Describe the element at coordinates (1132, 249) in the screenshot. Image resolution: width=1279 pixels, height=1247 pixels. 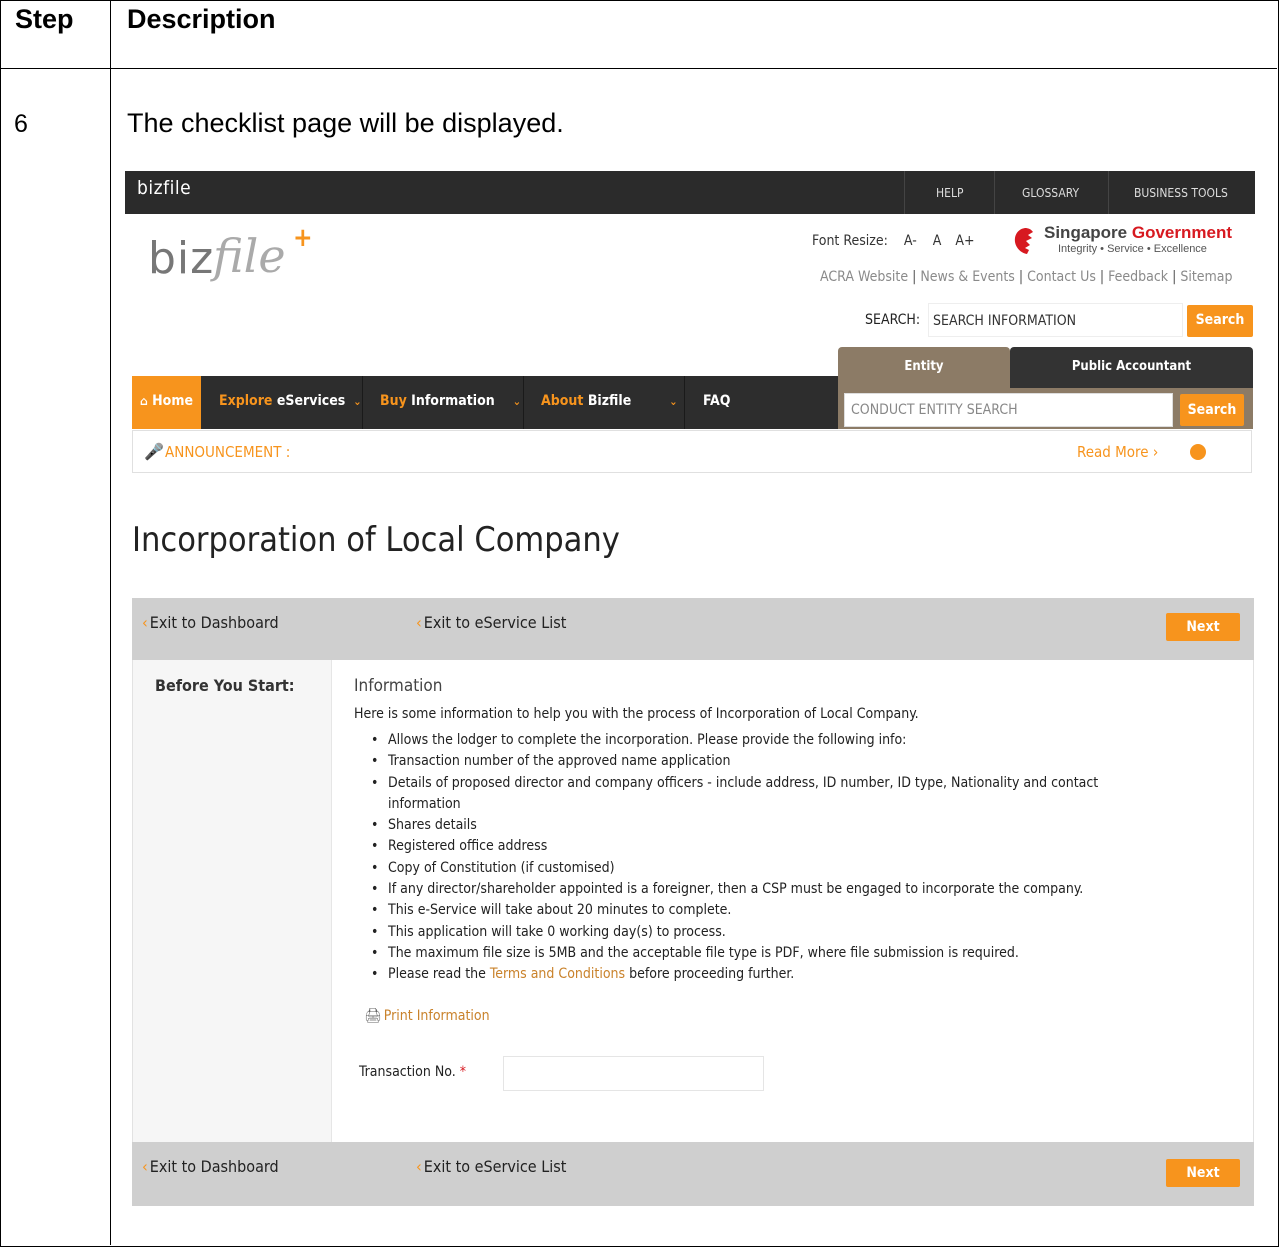
I see `sg-gov-tagline: Integrity • Service • Excellence` at that location.